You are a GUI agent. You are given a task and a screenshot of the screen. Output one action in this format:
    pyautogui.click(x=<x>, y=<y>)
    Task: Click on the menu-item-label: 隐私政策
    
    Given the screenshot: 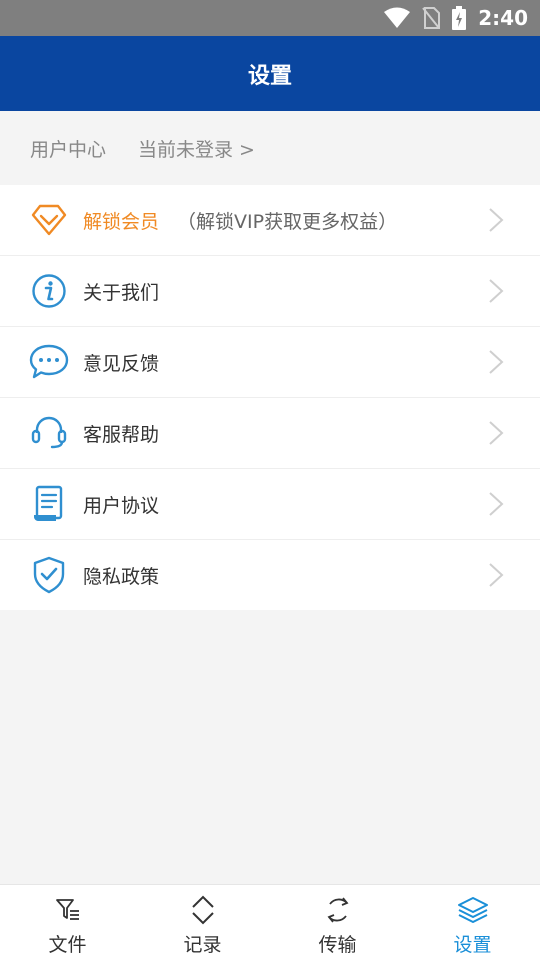 What is the action you would take?
    pyautogui.click(x=121, y=576)
    